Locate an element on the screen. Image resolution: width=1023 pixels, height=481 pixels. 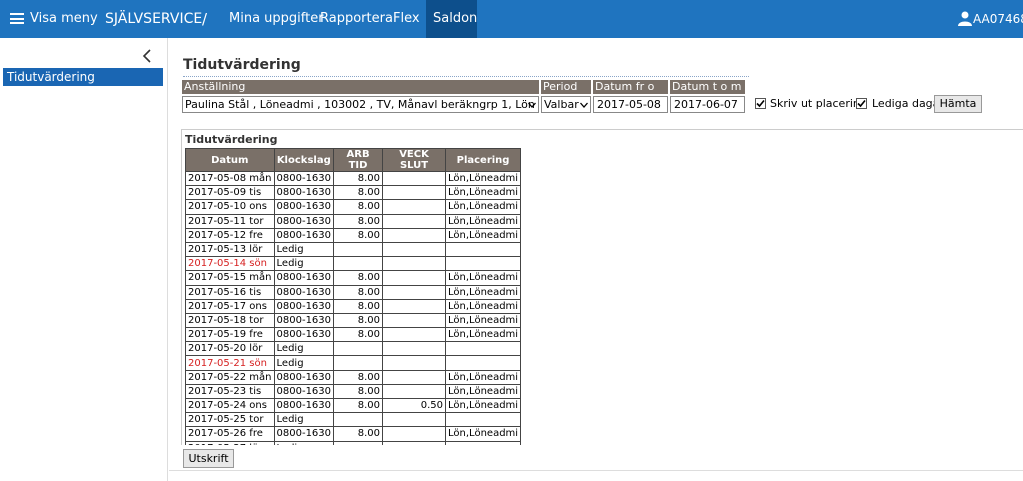
table-row: 2017-05-27 lörLedig is located at coordinates (353, 442).